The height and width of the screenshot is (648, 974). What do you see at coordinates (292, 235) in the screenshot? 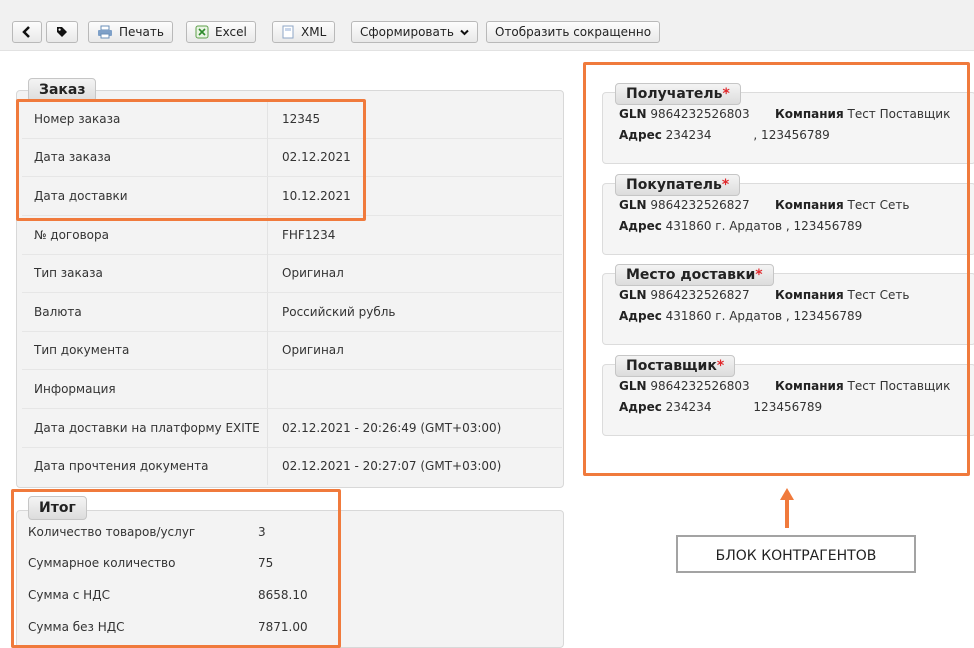
I see `order-row: № договора FHF1234` at bounding box center [292, 235].